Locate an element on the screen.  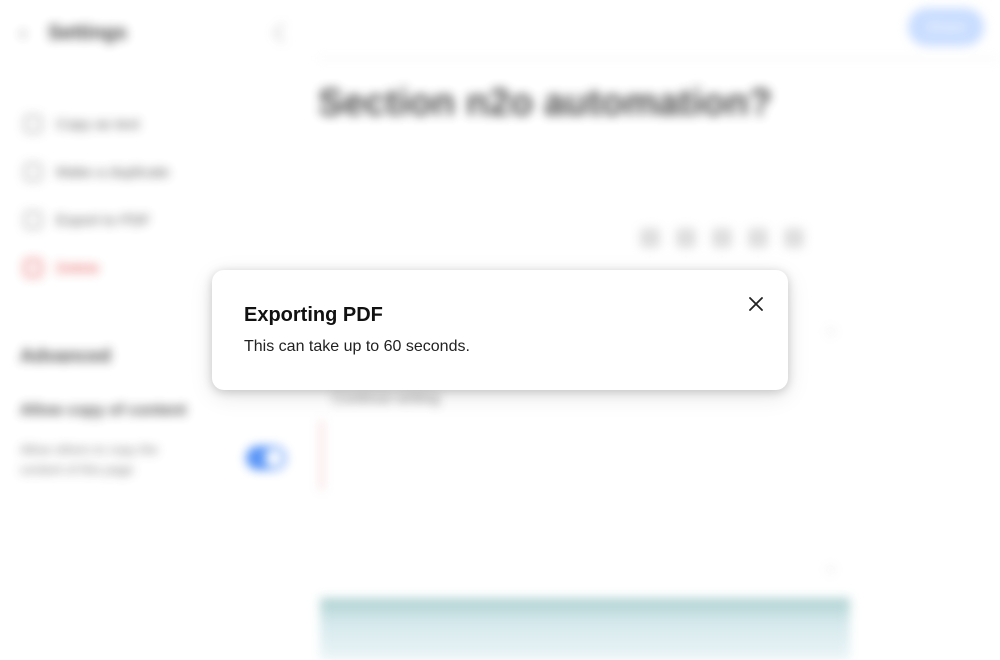
setting-title: Allow copy of content is located at coordinates (103, 410).